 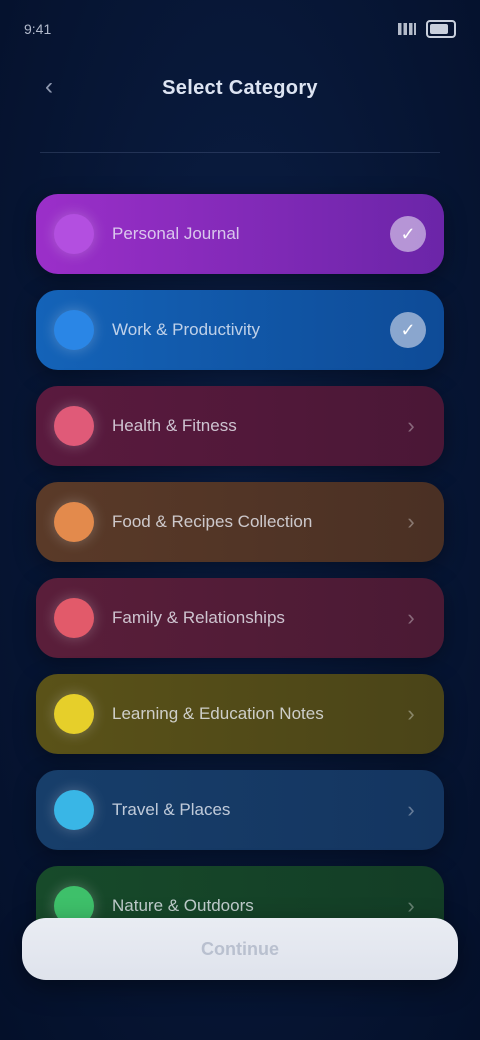 What do you see at coordinates (186, 329) in the screenshot?
I see `category-label: Work & Productivity` at bounding box center [186, 329].